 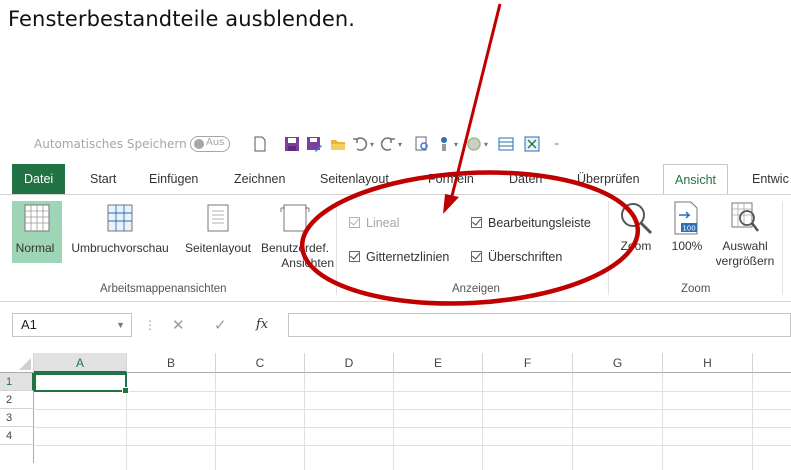 What do you see at coordinates (532, 144) in the screenshot?
I see `table-icon` at bounding box center [532, 144].